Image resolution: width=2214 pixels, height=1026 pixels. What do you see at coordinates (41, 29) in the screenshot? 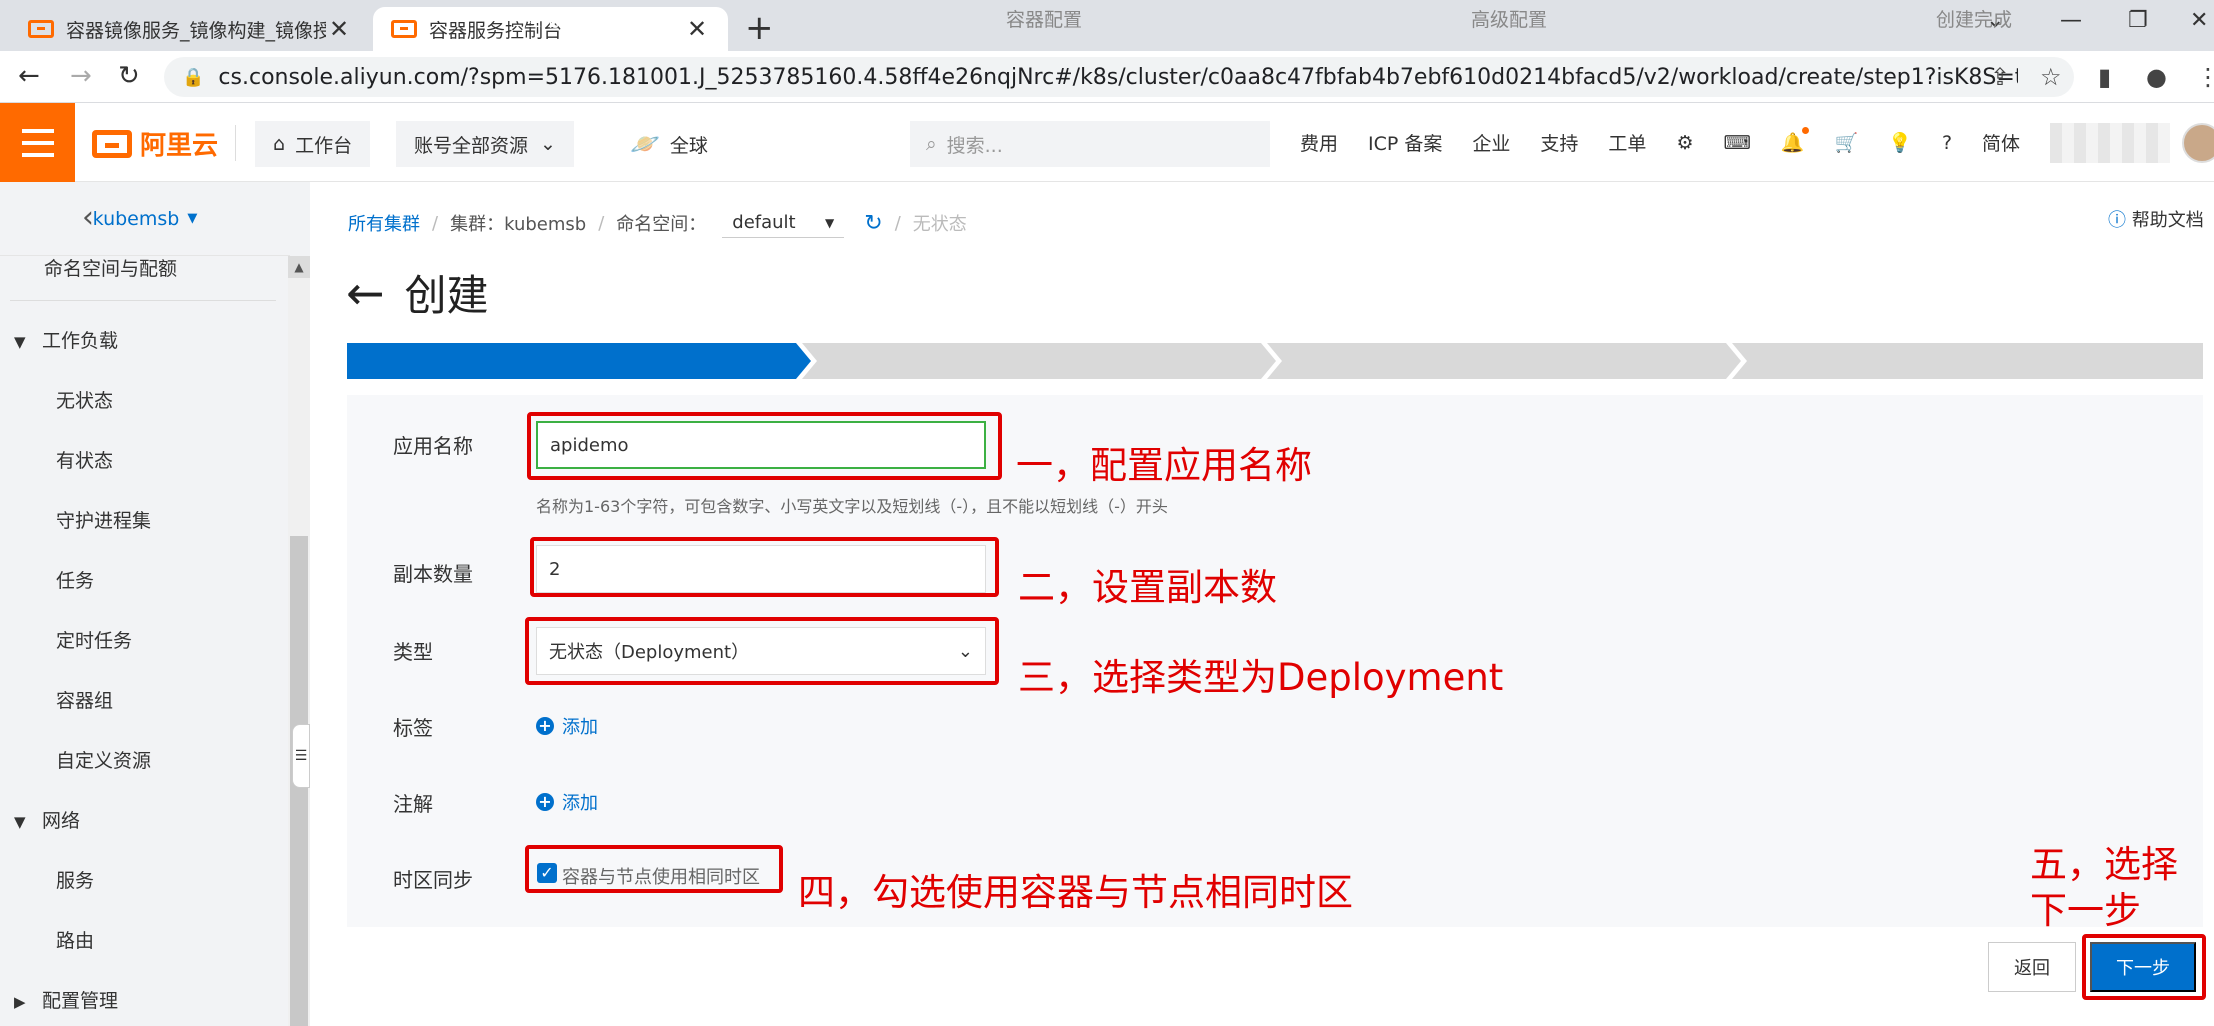
I see `aliyun-favicon-icon` at bounding box center [41, 29].